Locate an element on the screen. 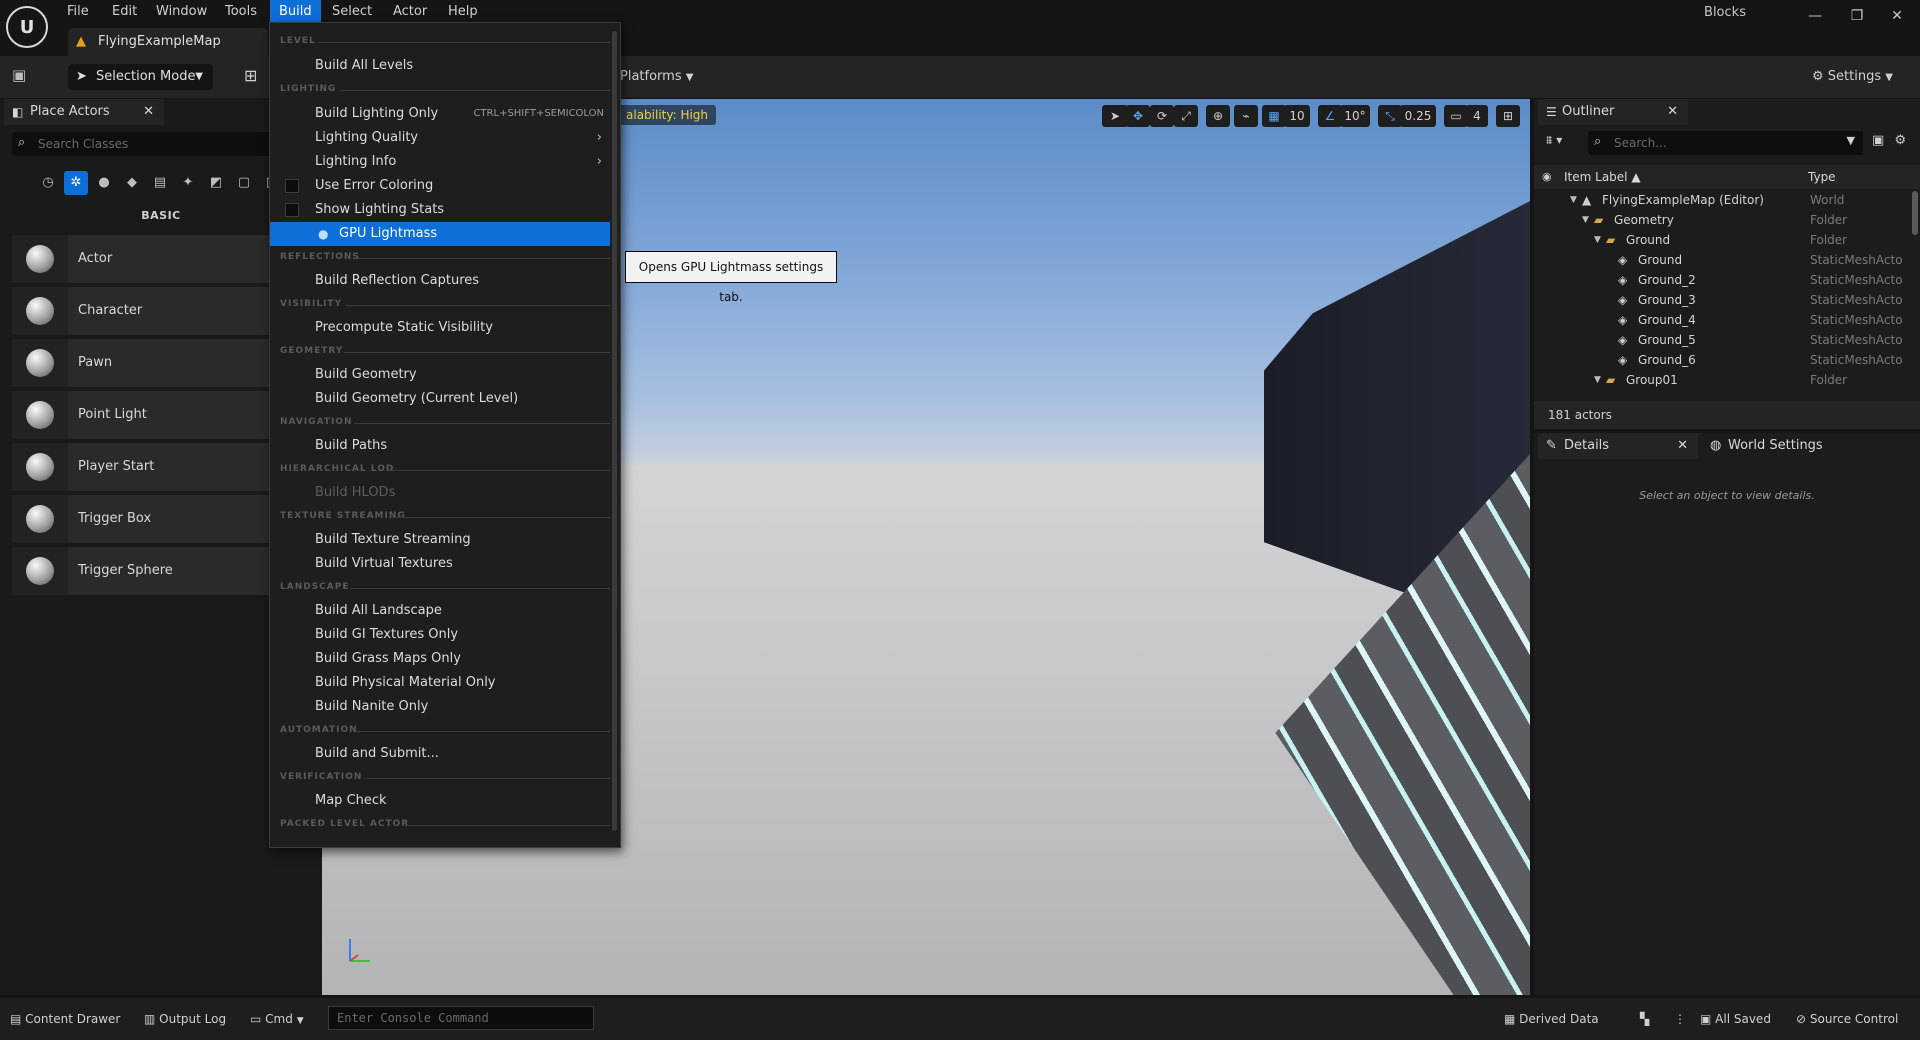 This screenshot has width=1920, height=1040. build-texture-streaming-item: Build Texture Streaming is located at coordinates (440, 540).